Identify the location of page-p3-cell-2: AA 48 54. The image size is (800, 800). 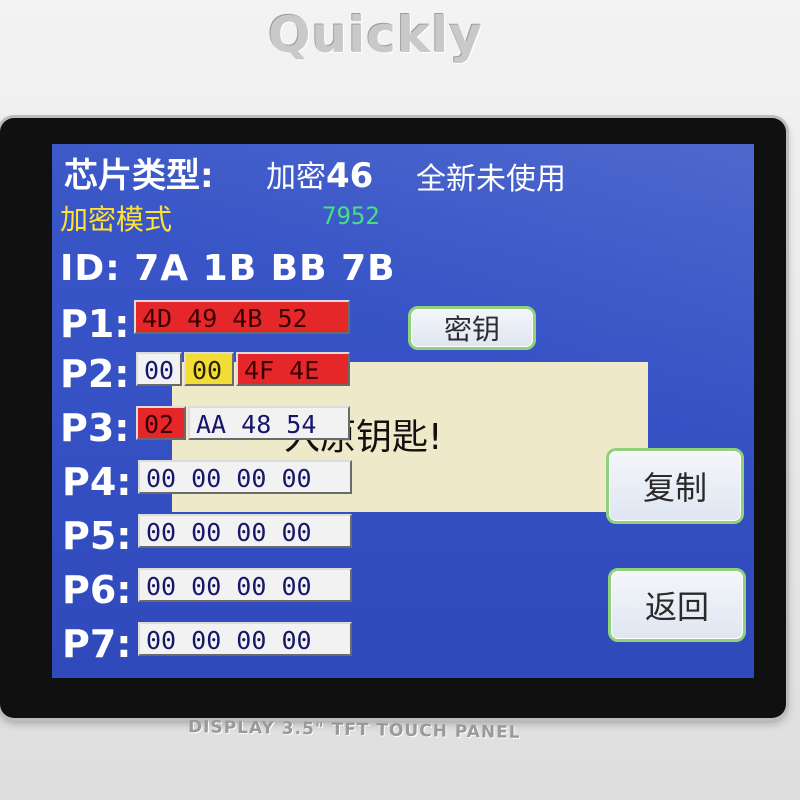
(269, 423).